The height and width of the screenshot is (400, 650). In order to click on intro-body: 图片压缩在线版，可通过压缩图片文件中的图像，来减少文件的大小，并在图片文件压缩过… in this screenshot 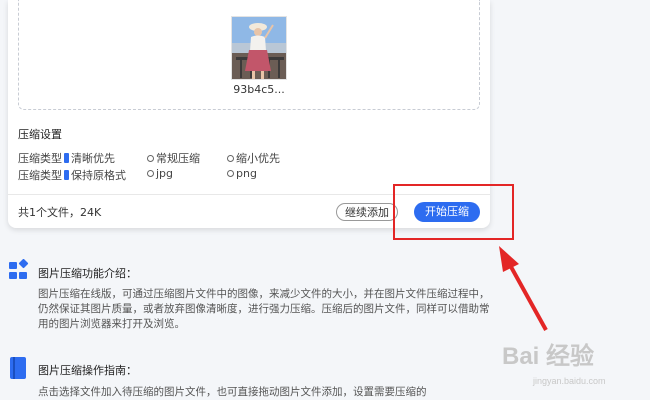, I will do `click(264, 309)`.